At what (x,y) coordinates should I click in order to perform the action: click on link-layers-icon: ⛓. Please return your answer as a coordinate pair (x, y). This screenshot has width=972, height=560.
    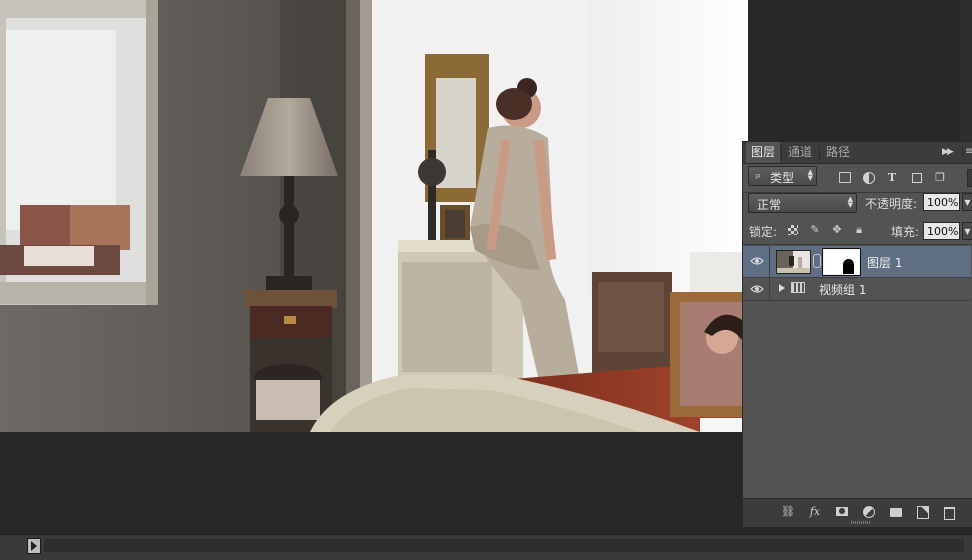
    Looking at the image, I should click on (788, 512).